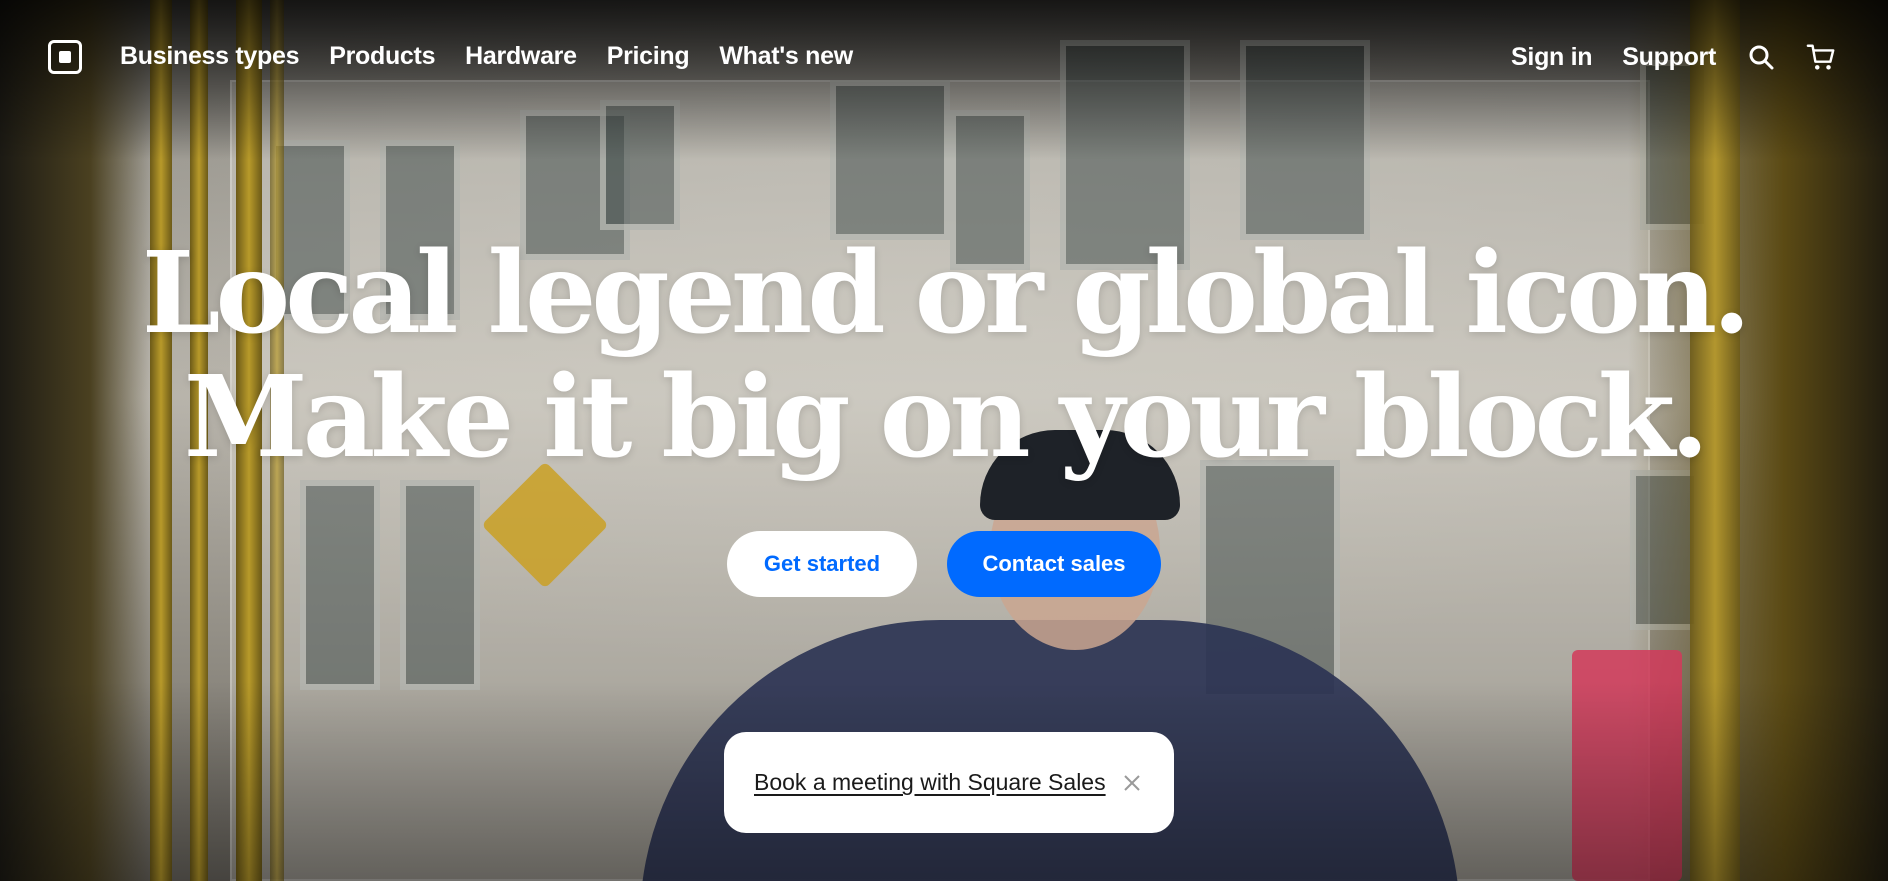 The width and height of the screenshot is (1888, 881). I want to click on nav-business-types: Business types, so click(210, 56).